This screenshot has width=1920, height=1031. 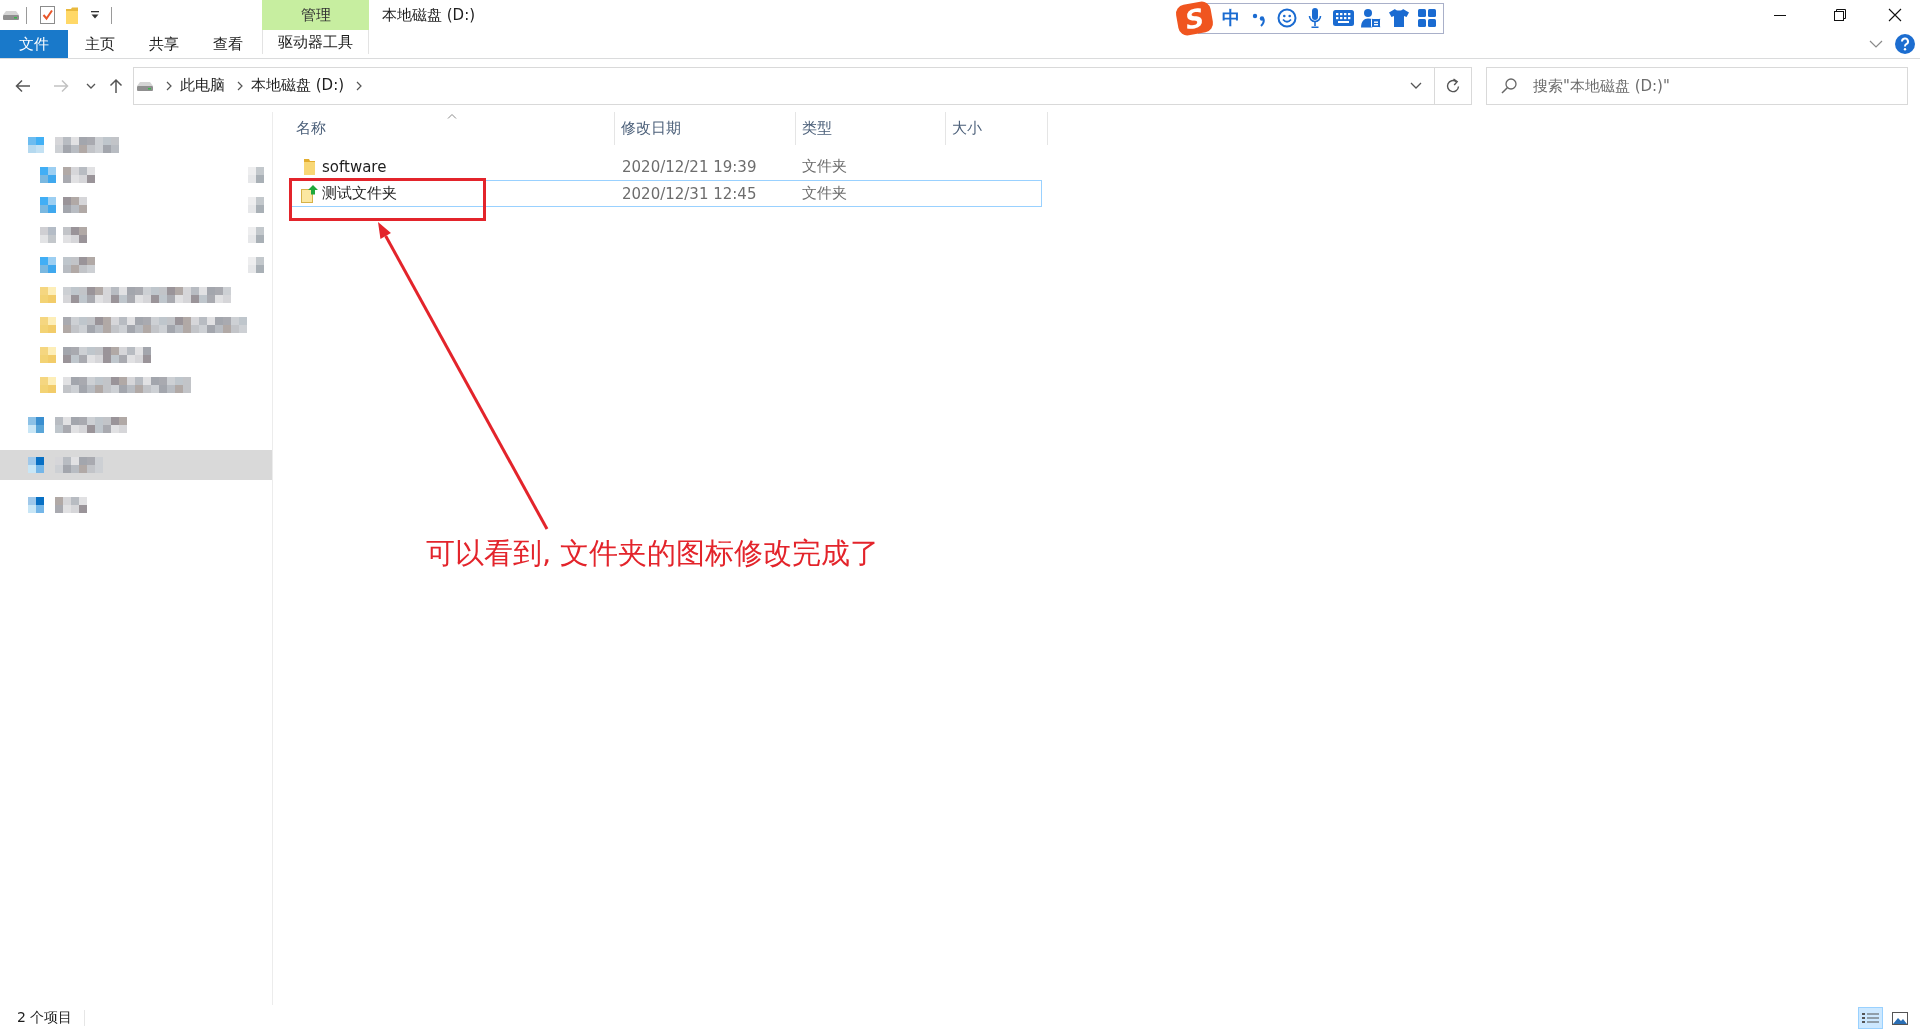 What do you see at coordinates (1905, 44) in the screenshot?
I see `help-icon` at bounding box center [1905, 44].